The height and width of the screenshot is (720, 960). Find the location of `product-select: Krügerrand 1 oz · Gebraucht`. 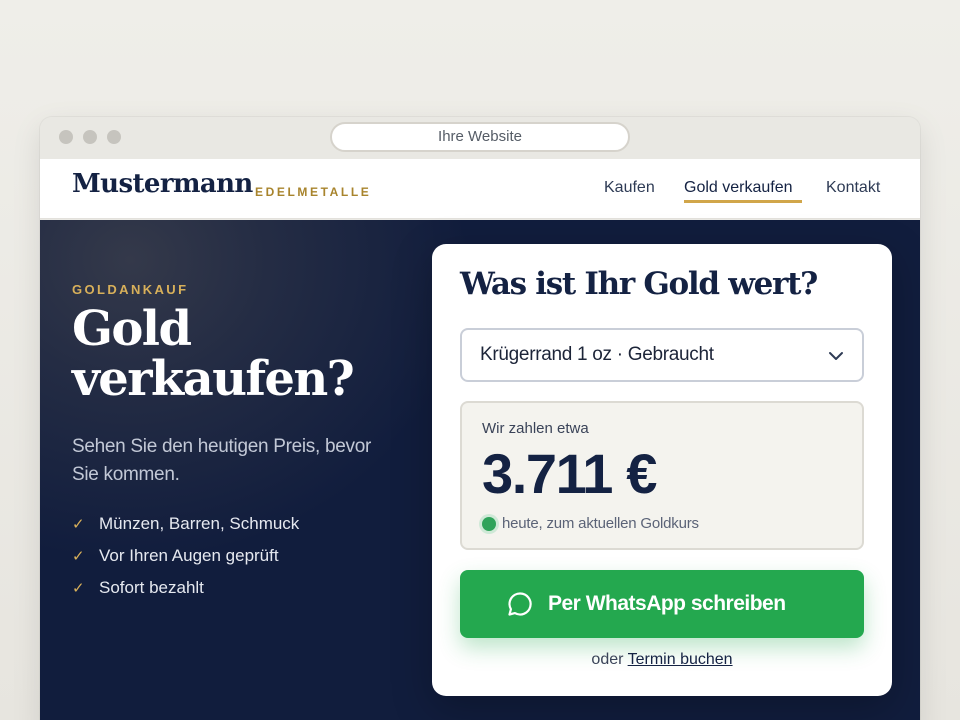

product-select: Krügerrand 1 oz · Gebraucht is located at coordinates (662, 355).